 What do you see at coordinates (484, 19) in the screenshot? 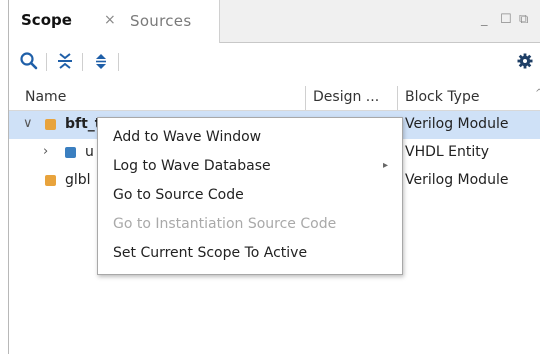
I see `minimize-icon: _` at bounding box center [484, 19].